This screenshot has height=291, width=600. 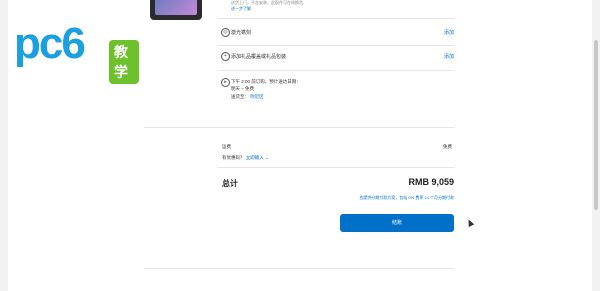 What do you see at coordinates (266, 81) in the screenshot?
I see `delivery-line1: 下午 2:00 前订购，预计送达日期：` at bounding box center [266, 81].